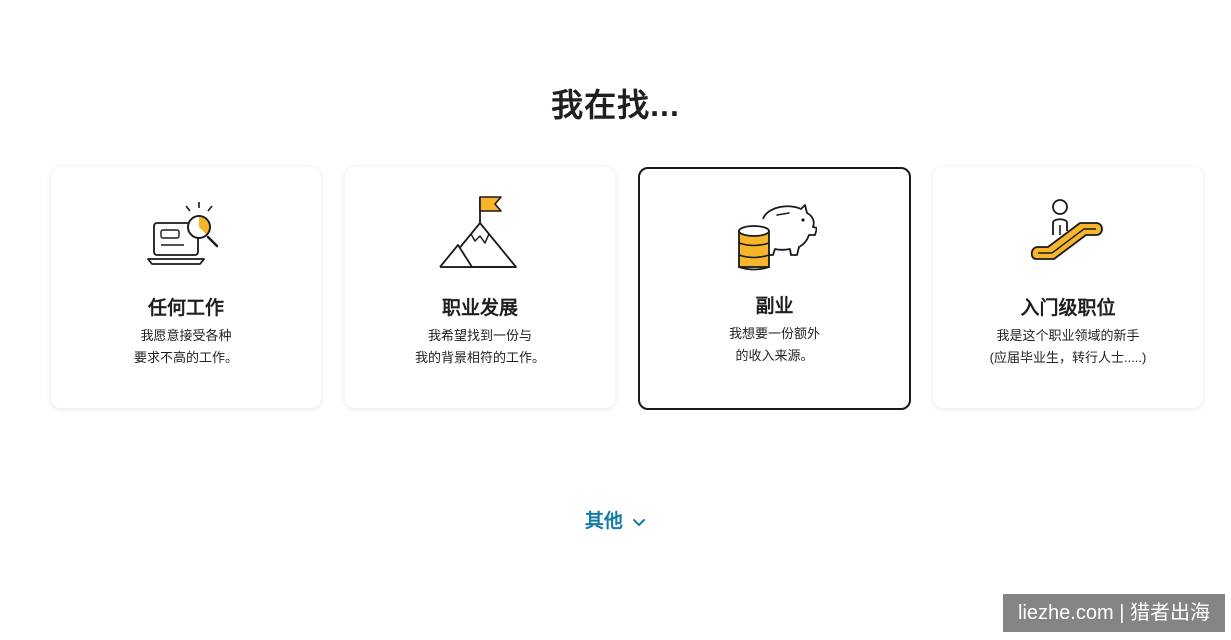 The height and width of the screenshot is (640, 1231). I want to click on piggy-bank-coins-icon, so click(777, 237).